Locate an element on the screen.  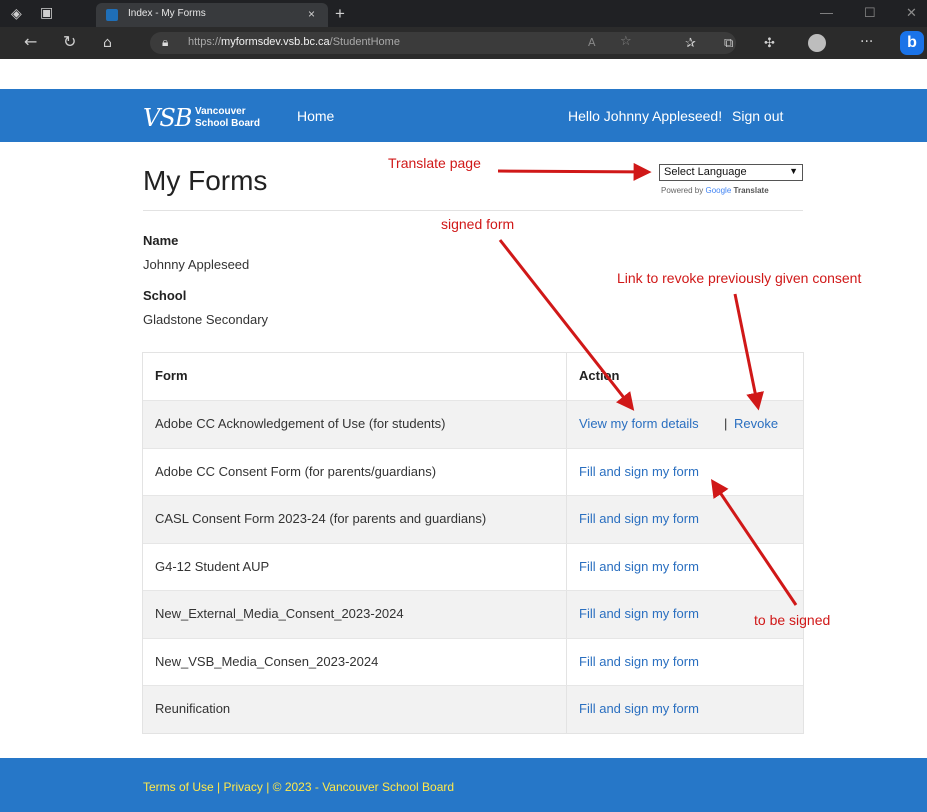
action-cell: View my form details | Revoke is located at coordinates (685, 424).